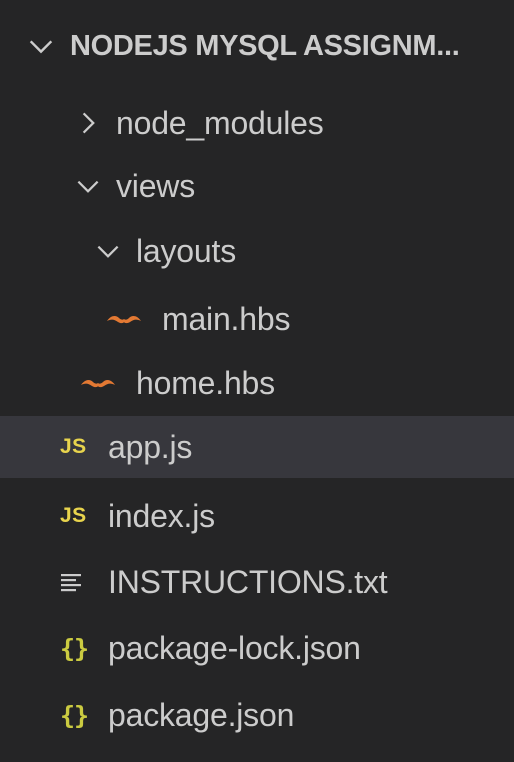 This screenshot has width=514, height=762. I want to click on tree-item-label: layouts, so click(186, 250).